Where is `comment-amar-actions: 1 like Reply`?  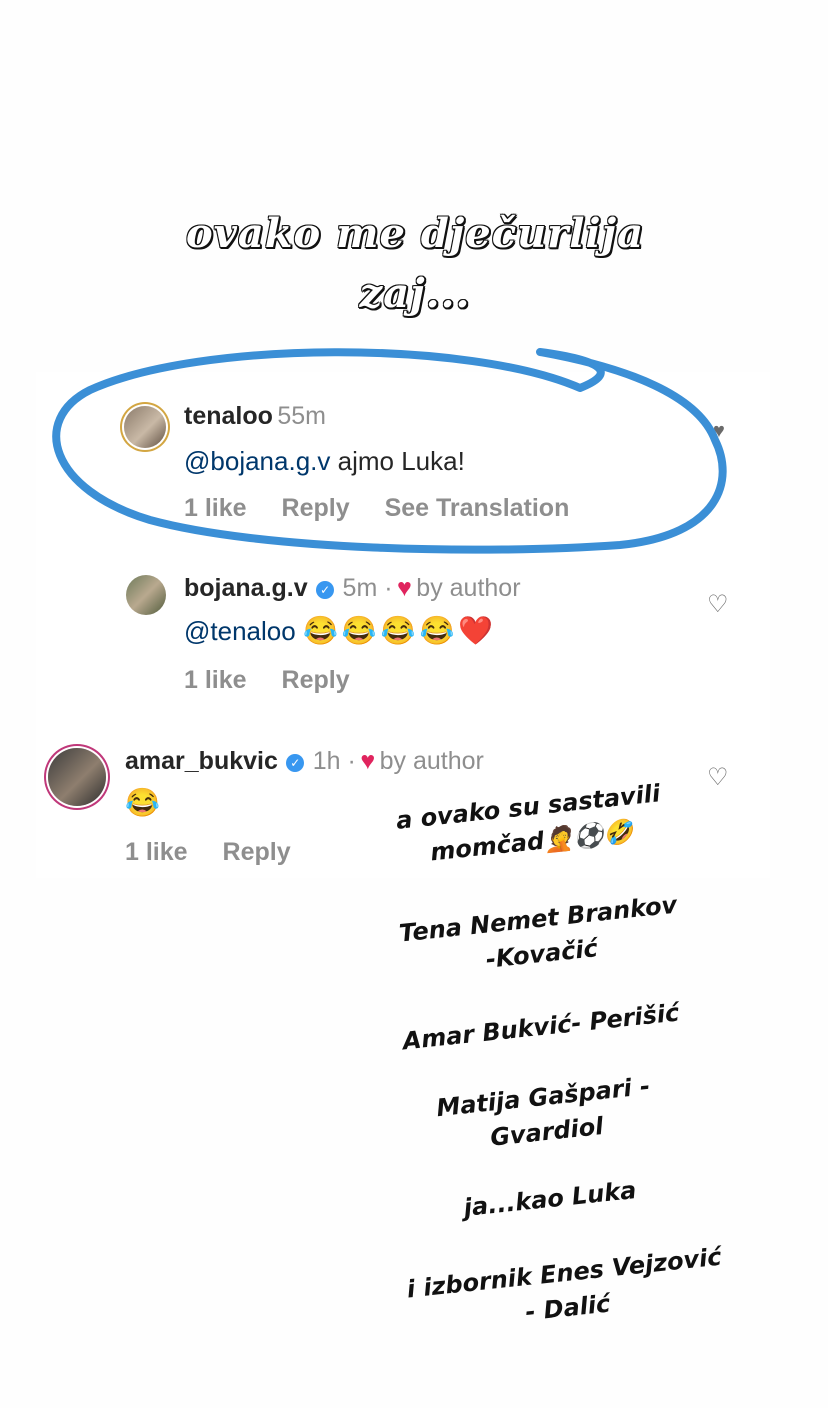 comment-amar-actions: 1 like Reply is located at coordinates (222, 852).